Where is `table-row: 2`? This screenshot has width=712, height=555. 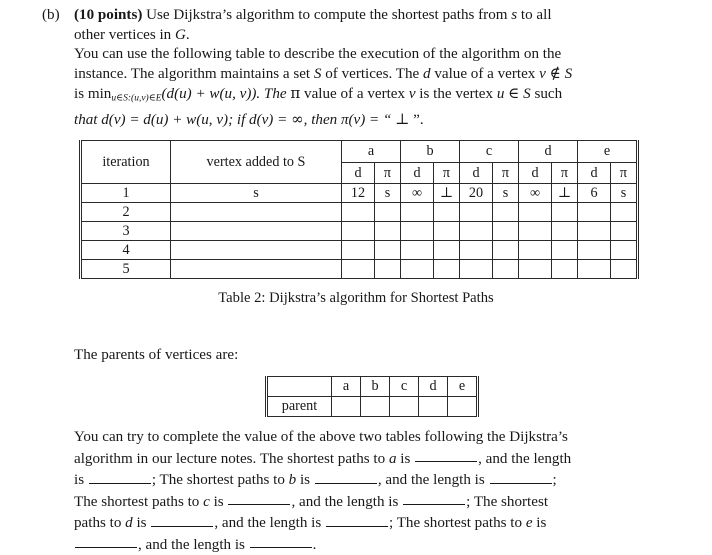
table-row: 2 is located at coordinates (359, 212).